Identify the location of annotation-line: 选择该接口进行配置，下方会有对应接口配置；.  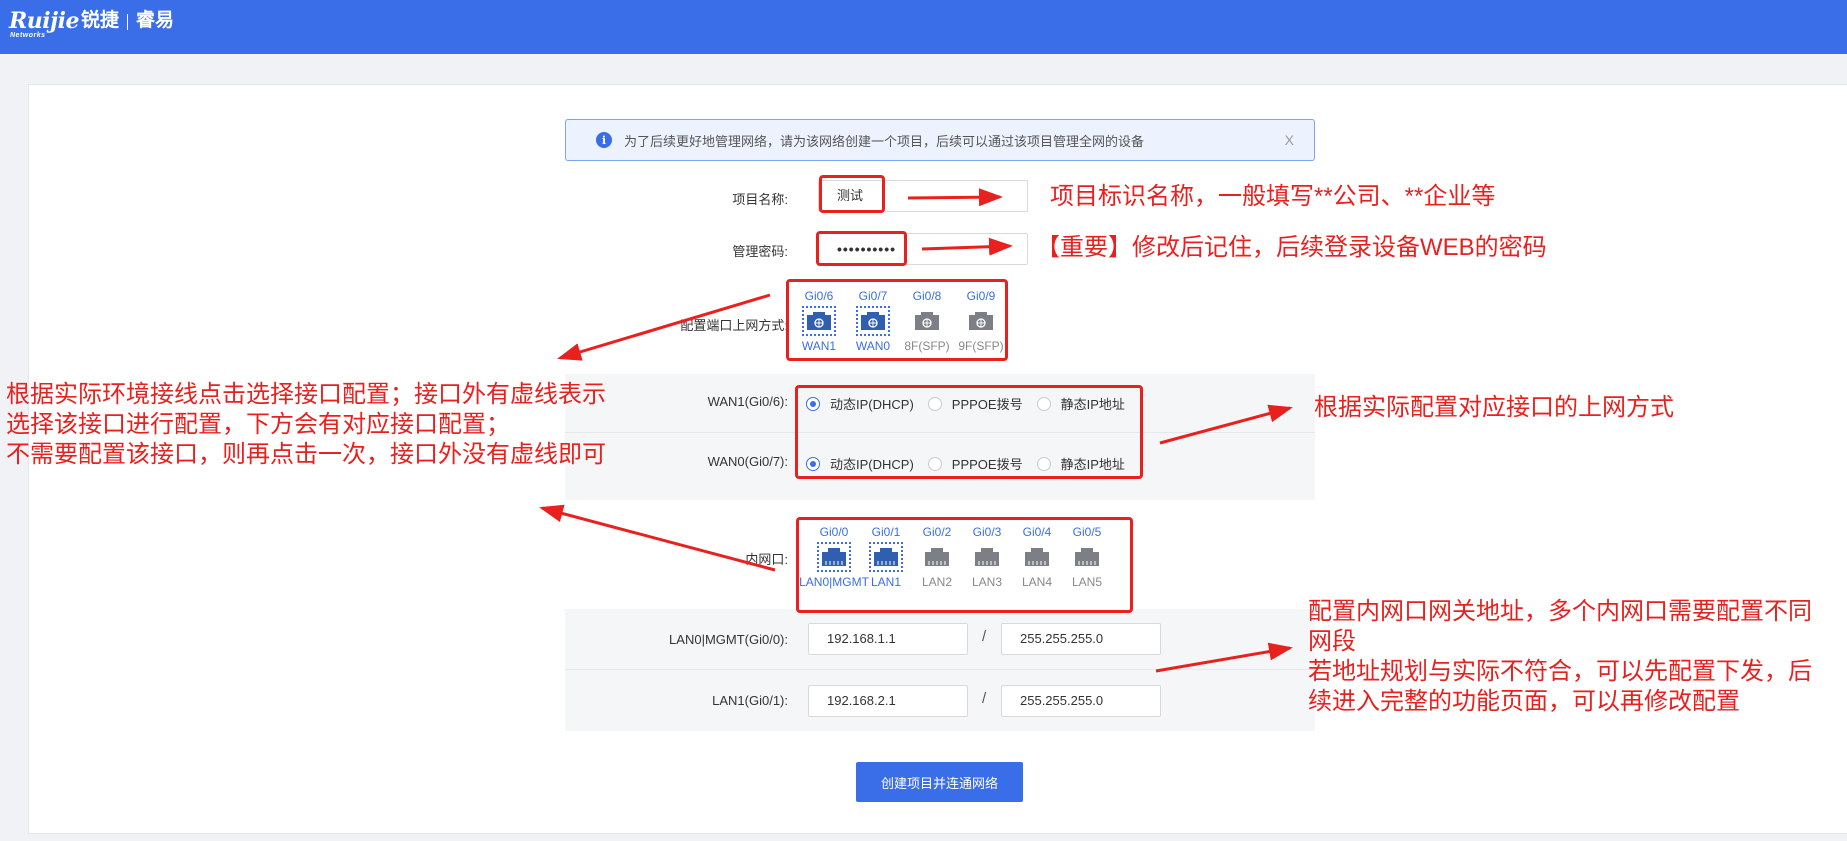
(258, 424).